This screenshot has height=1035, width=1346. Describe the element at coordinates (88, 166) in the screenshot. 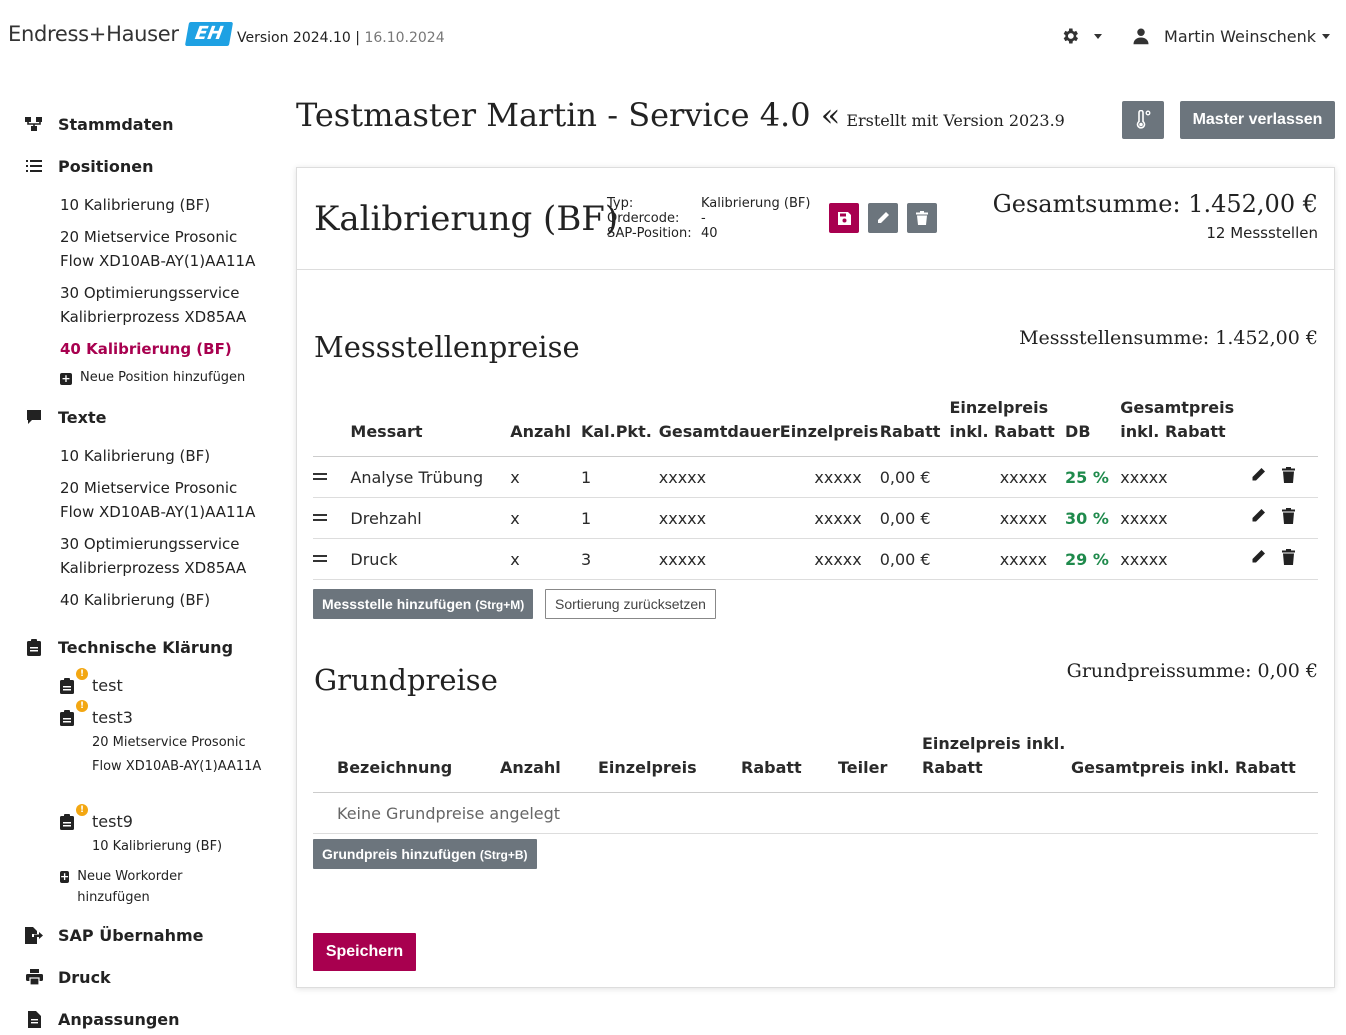

I see `sidebar-item-positionen: Positionen` at that location.